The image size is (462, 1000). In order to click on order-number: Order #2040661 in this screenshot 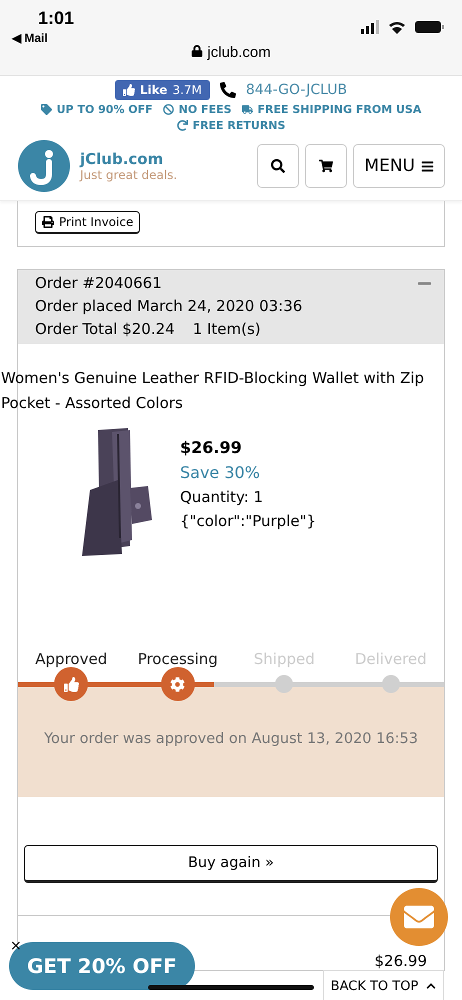, I will do `click(98, 283)`.